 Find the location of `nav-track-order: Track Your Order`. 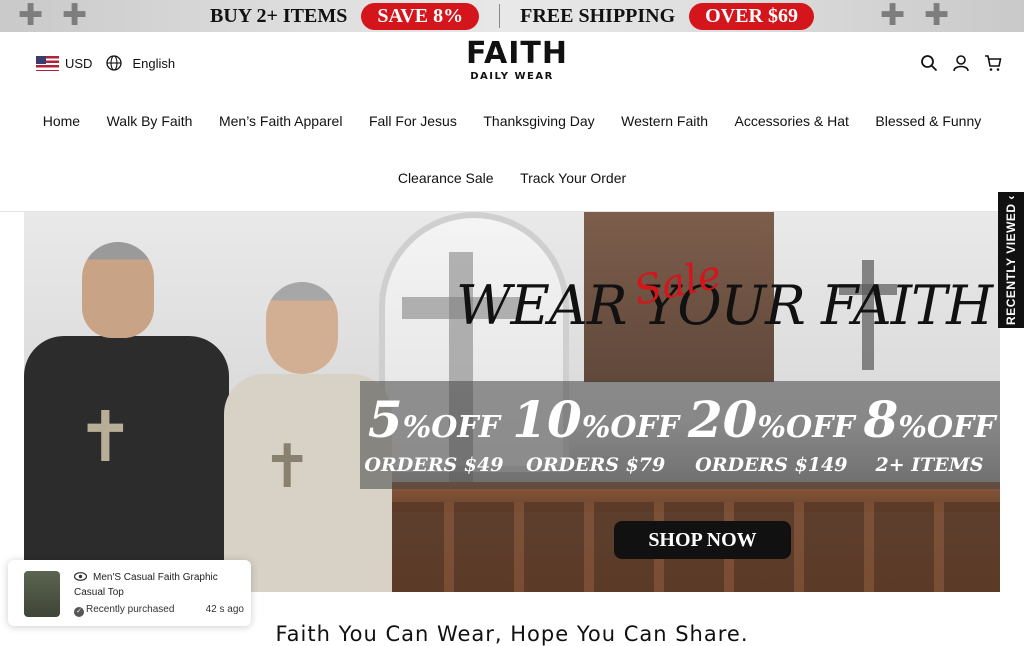

nav-track-order: Track Your Order is located at coordinates (573, 178).